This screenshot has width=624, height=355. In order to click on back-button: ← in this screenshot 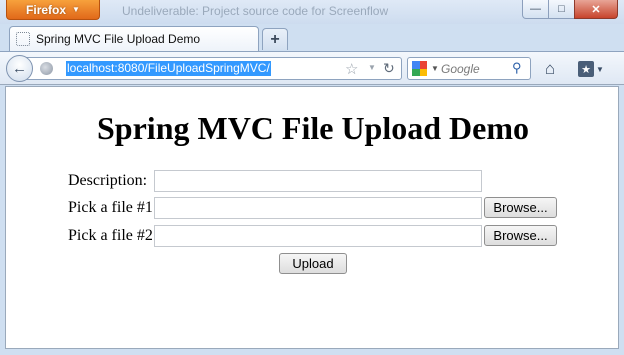, I will do `click(19, 68)`.